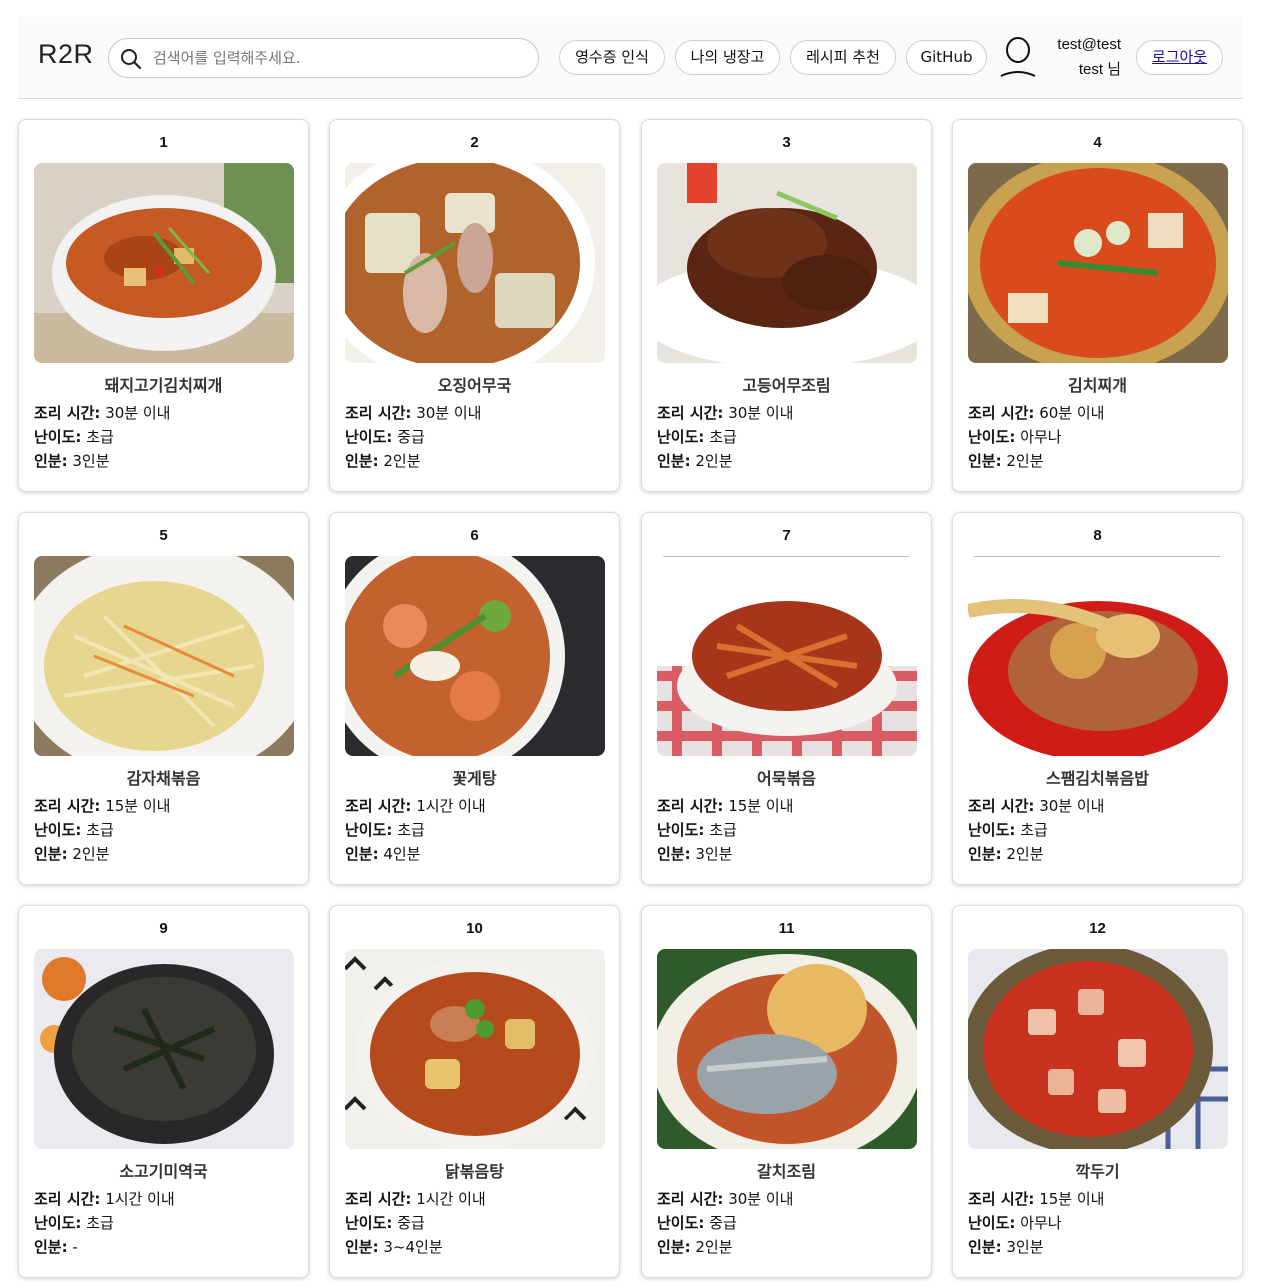  I want to click on recipe-name: 고등어무조림, so click(786, 384).